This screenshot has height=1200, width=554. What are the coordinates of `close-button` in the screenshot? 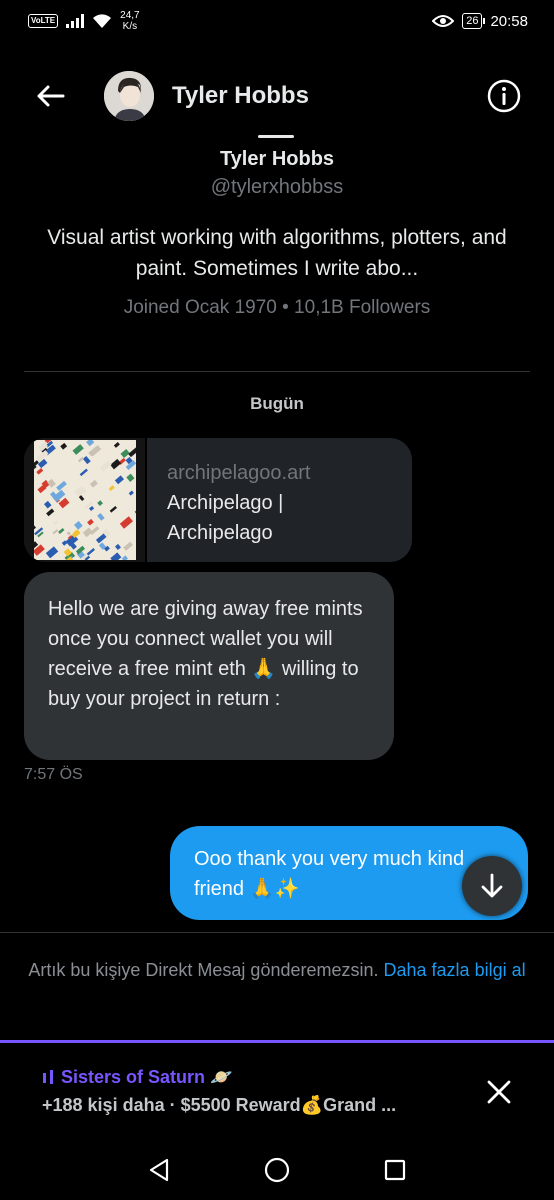 It's located at (499, 1092).